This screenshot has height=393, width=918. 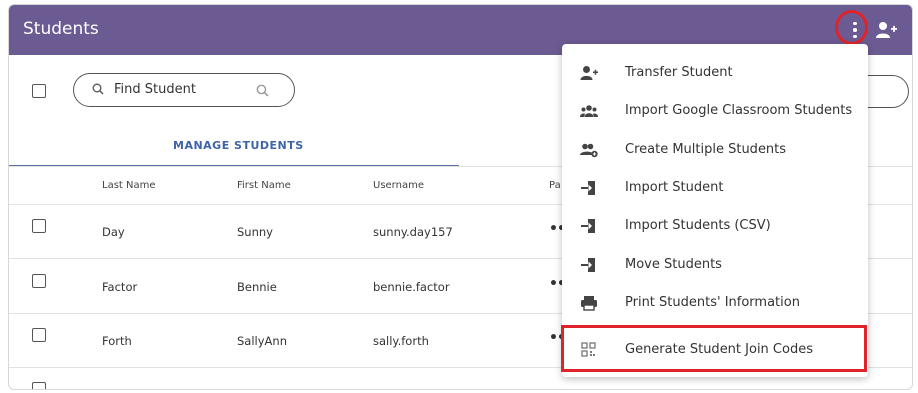 What do you see at coordinates (113, 232) in the screenshot?
I see `cell-last-name: Day` at bounding box center [113, 232].